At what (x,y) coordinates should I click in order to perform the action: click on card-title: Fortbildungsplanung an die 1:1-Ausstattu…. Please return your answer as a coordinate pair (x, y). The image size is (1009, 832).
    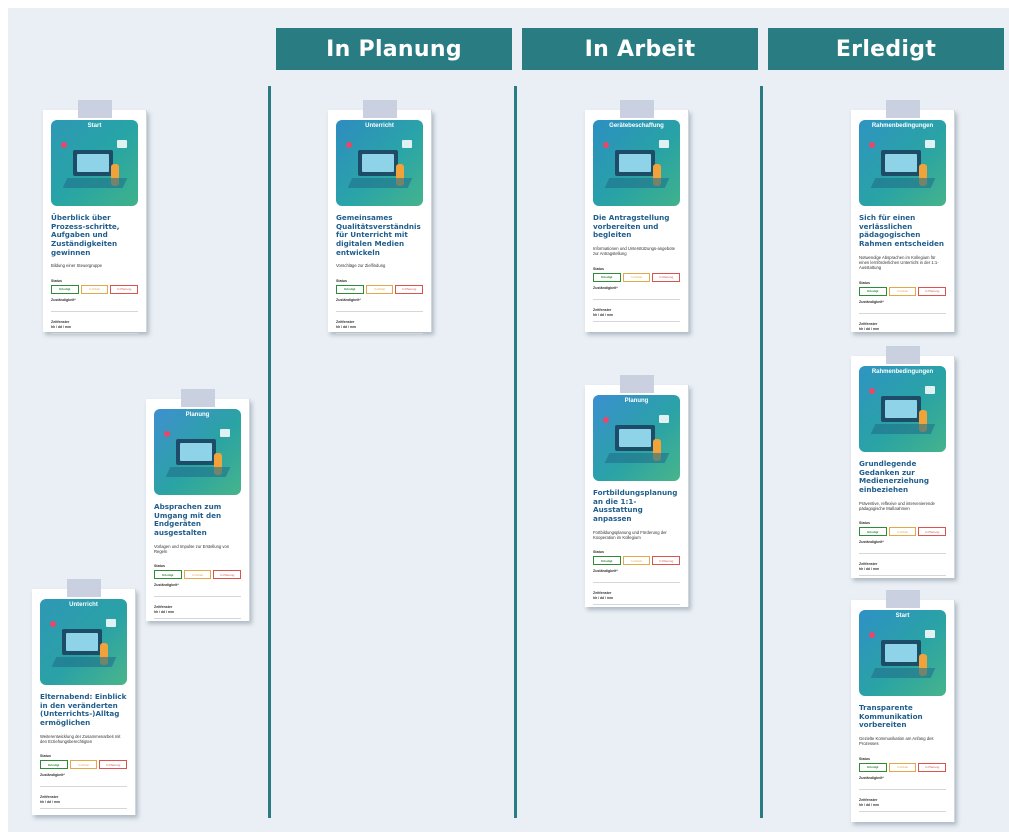
    Looking at the image, I should click on (635, 505).